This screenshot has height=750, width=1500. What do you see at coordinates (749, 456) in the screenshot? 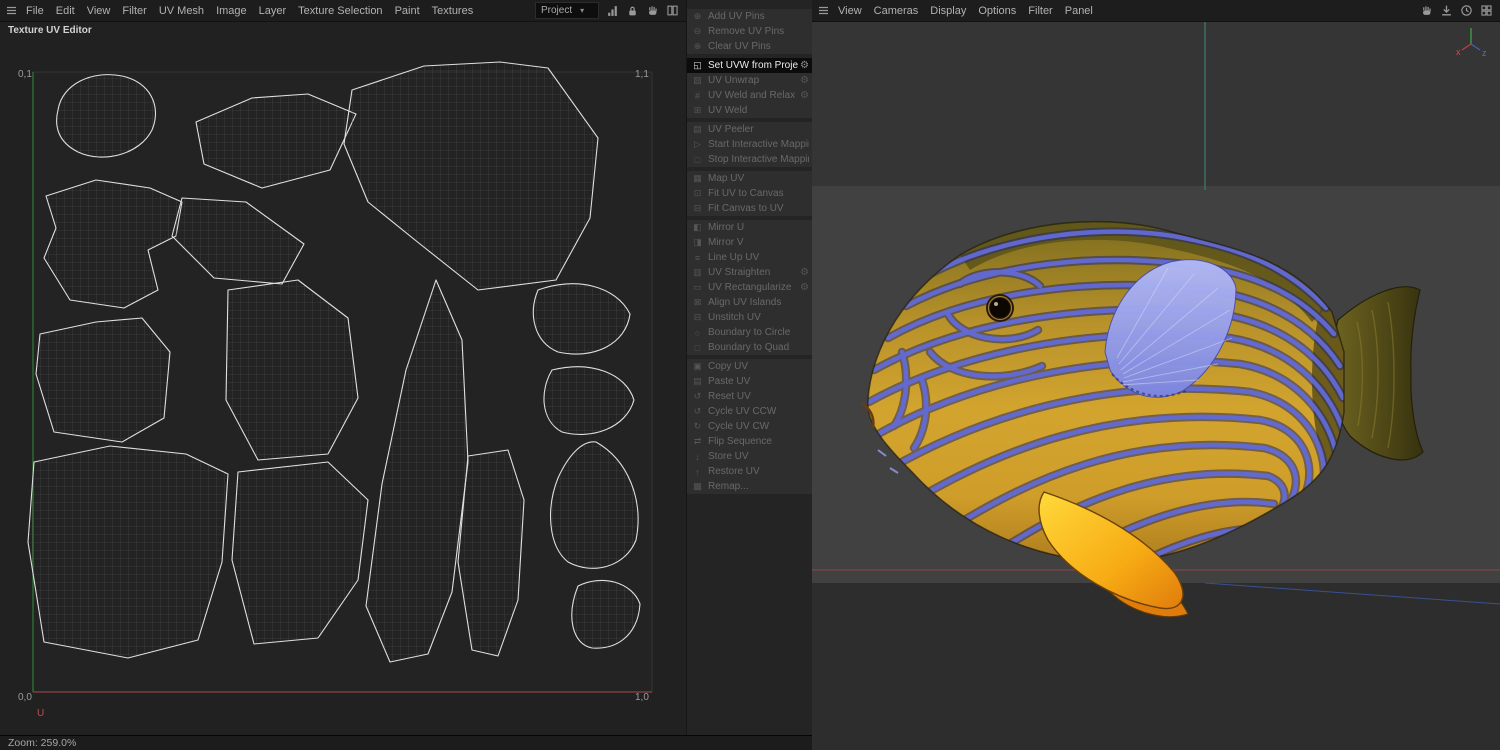
I see `tool-menu-item: ↓ Store UV` at bounding box center [749, 456].